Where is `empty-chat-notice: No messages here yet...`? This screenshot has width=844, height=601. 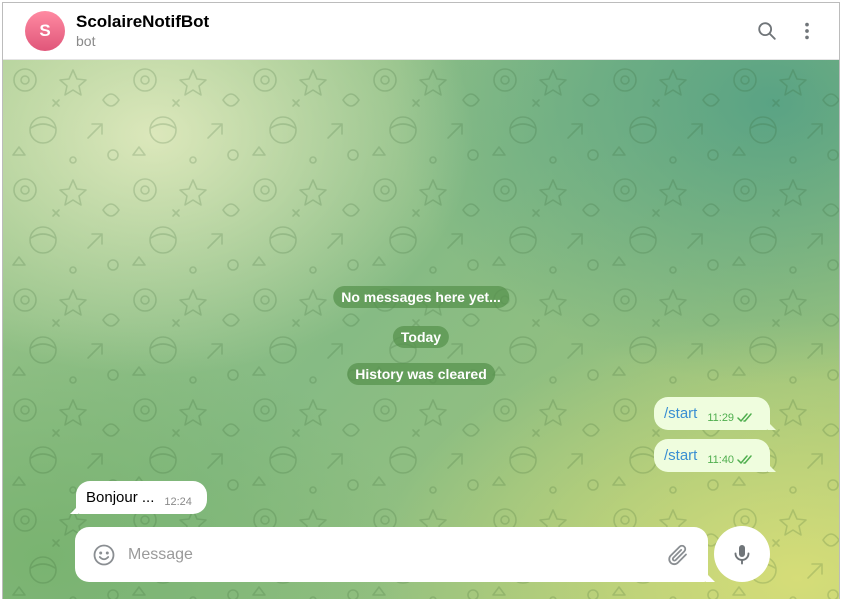
empty-chat-notice: No messages here yet... is located at coordinates (421, 297).